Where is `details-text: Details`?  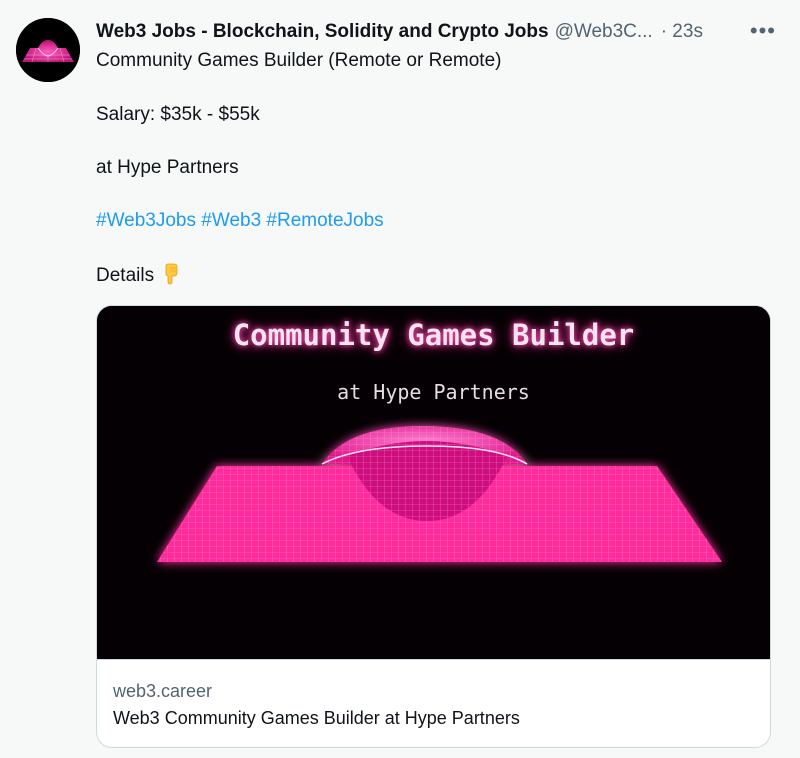 details-text: Details is located at coordinates (125, 275).